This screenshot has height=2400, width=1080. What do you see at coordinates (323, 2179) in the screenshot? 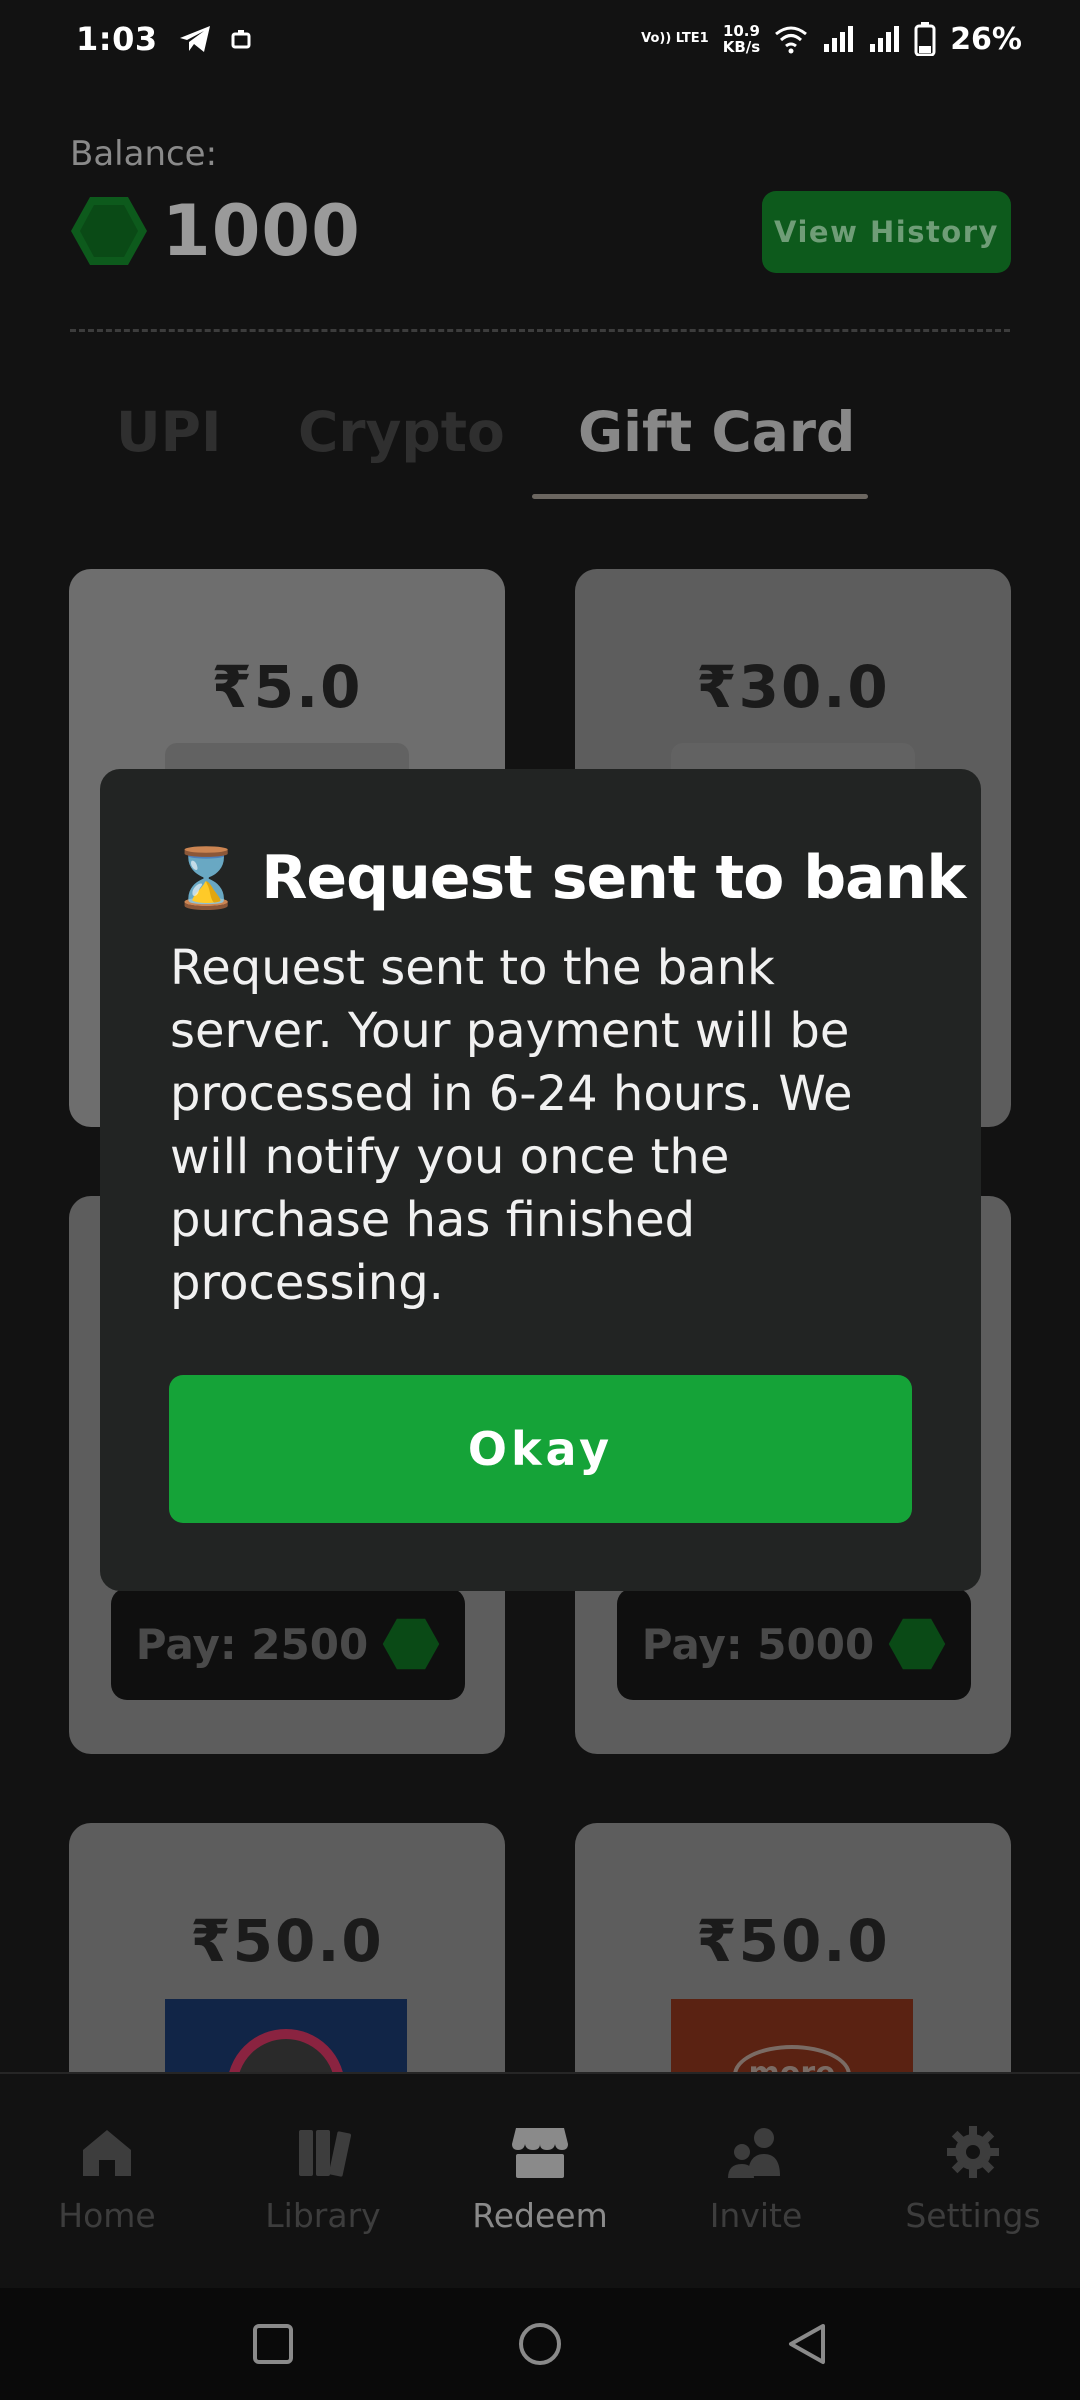
I see `nav-library: Library` at bounding box center [323, 2179].